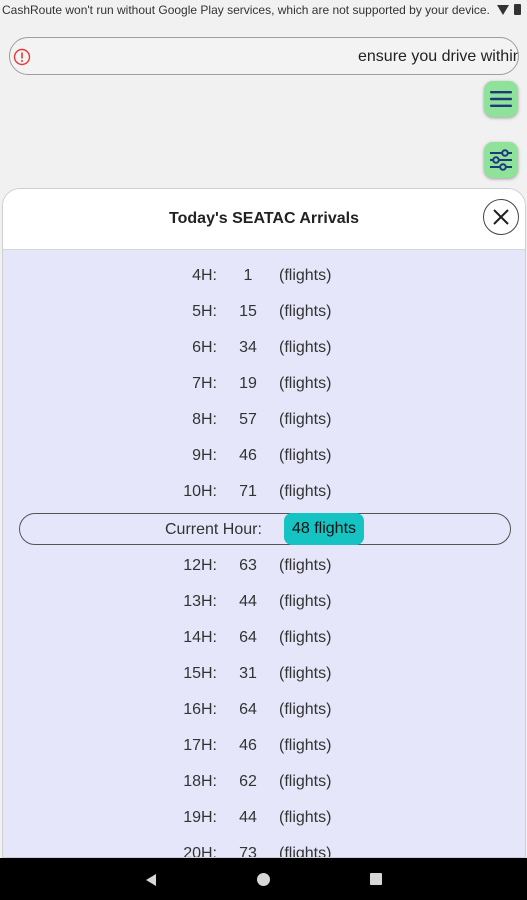 This screenshot has height=900, width=527. Describe the element at coordinates (200, 709) in the screenshot. I see `hour-label: 16H:` at that location.